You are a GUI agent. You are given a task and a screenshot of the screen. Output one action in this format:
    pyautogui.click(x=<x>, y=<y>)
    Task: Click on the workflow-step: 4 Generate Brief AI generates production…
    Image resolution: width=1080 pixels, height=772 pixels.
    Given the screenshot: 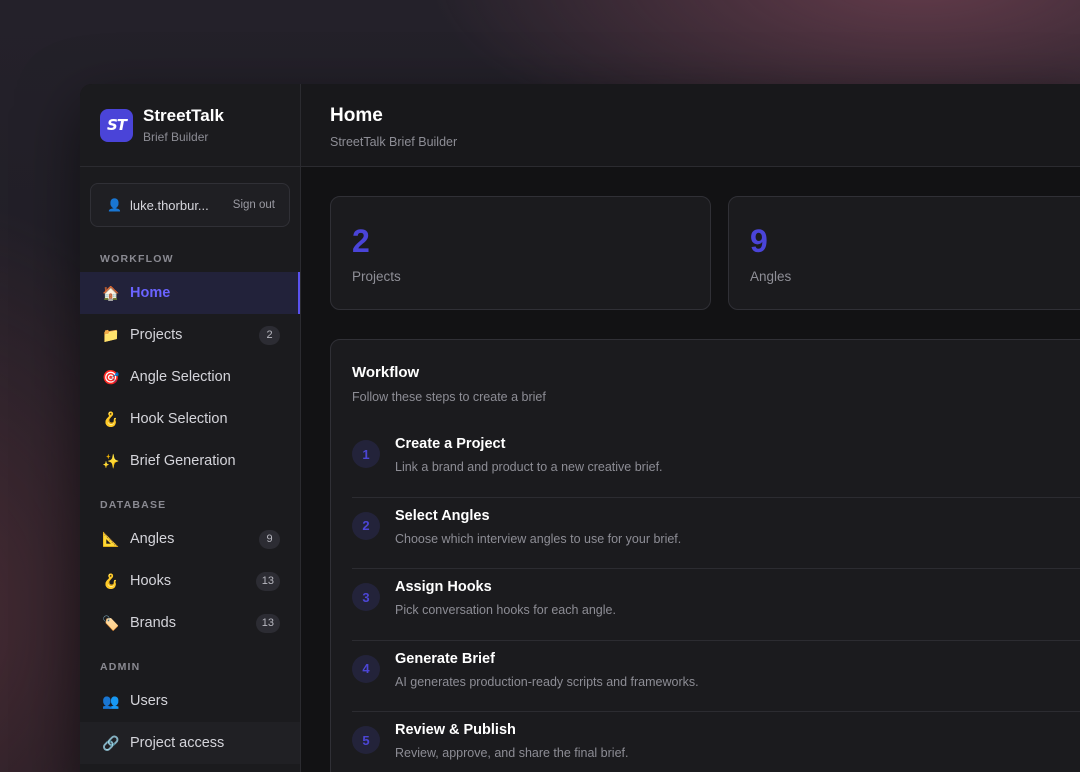 What is the action you would take?
    pyautogui.click(x=716, y=676)
    